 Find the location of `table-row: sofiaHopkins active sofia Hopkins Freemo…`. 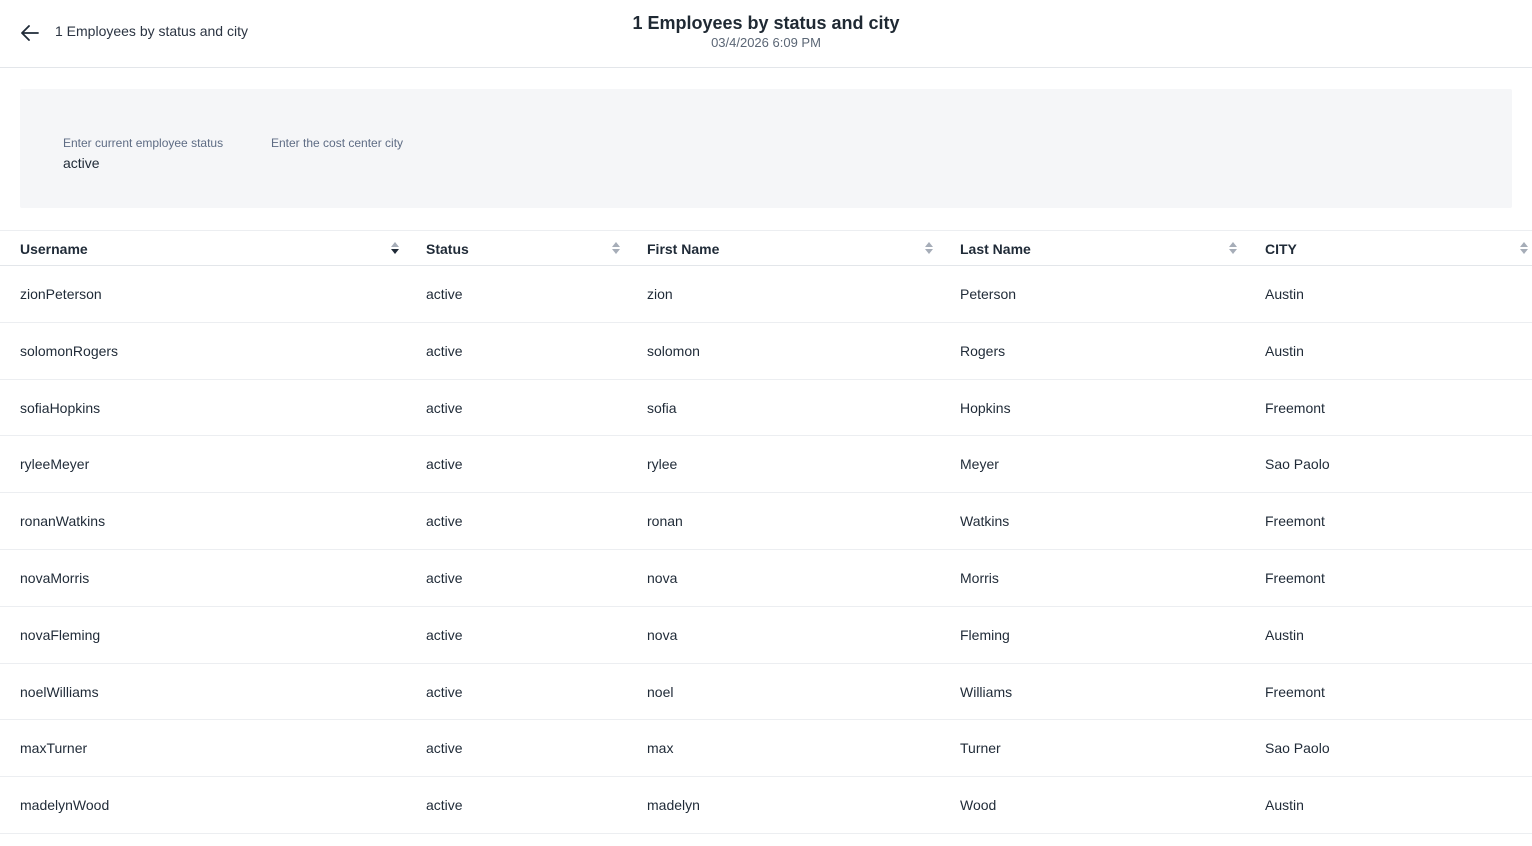

table-row: sofiaHopkins active sofia Hopkins Freemo… is located at coordinates (766, 408).